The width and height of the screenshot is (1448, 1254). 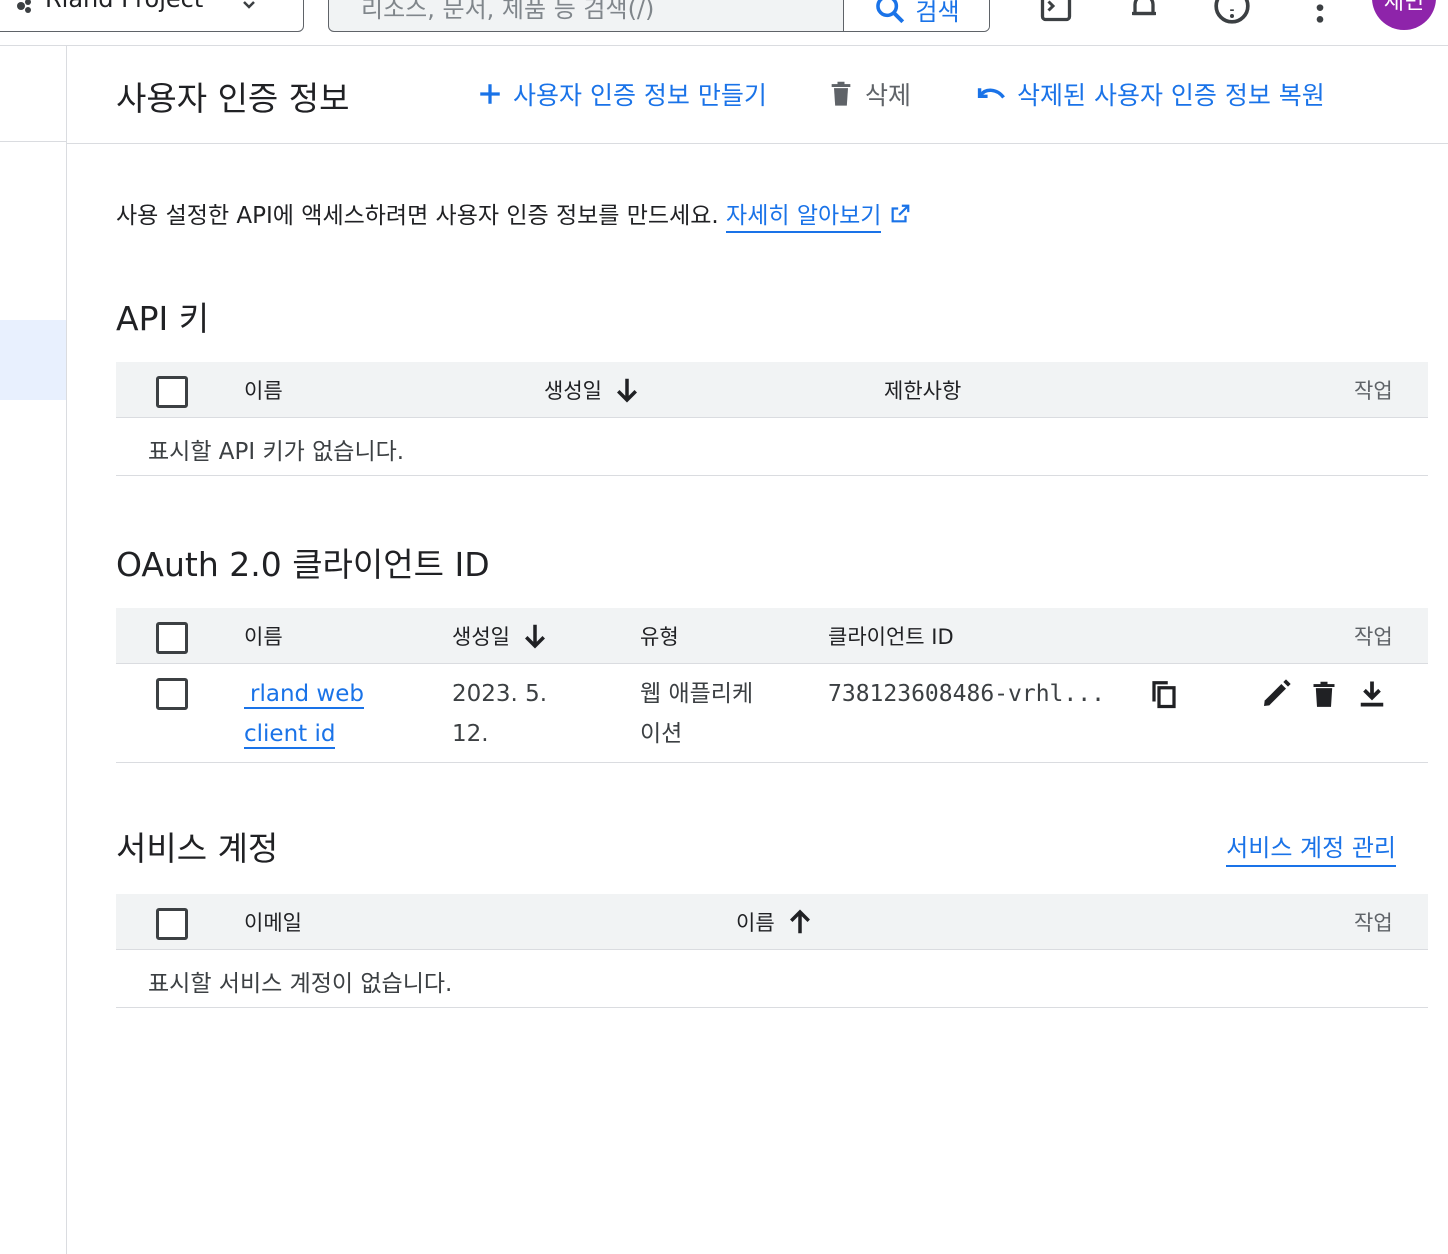 What do you see at coordinates (772, 979) in the screenshot?
I see `empty-state-row: 표시할 서비스 계정이 없습니다.` at bounding box center [772, 979].